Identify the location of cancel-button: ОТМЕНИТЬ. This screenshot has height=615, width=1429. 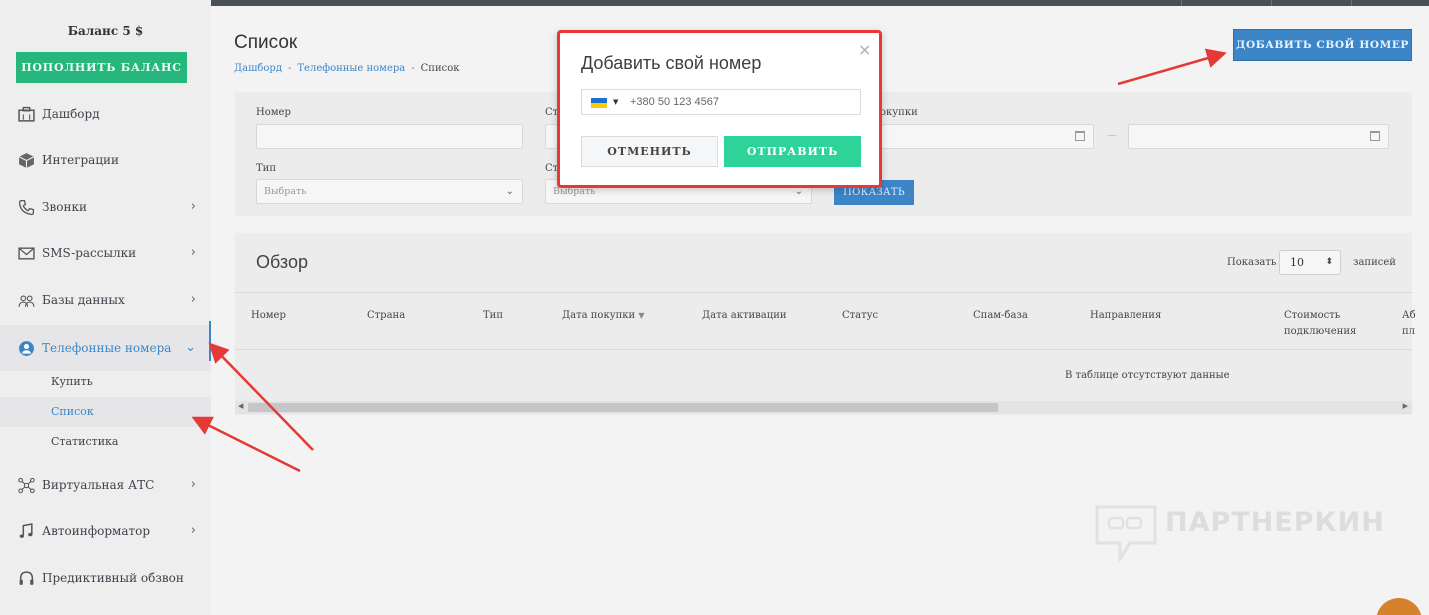
(649, 151).